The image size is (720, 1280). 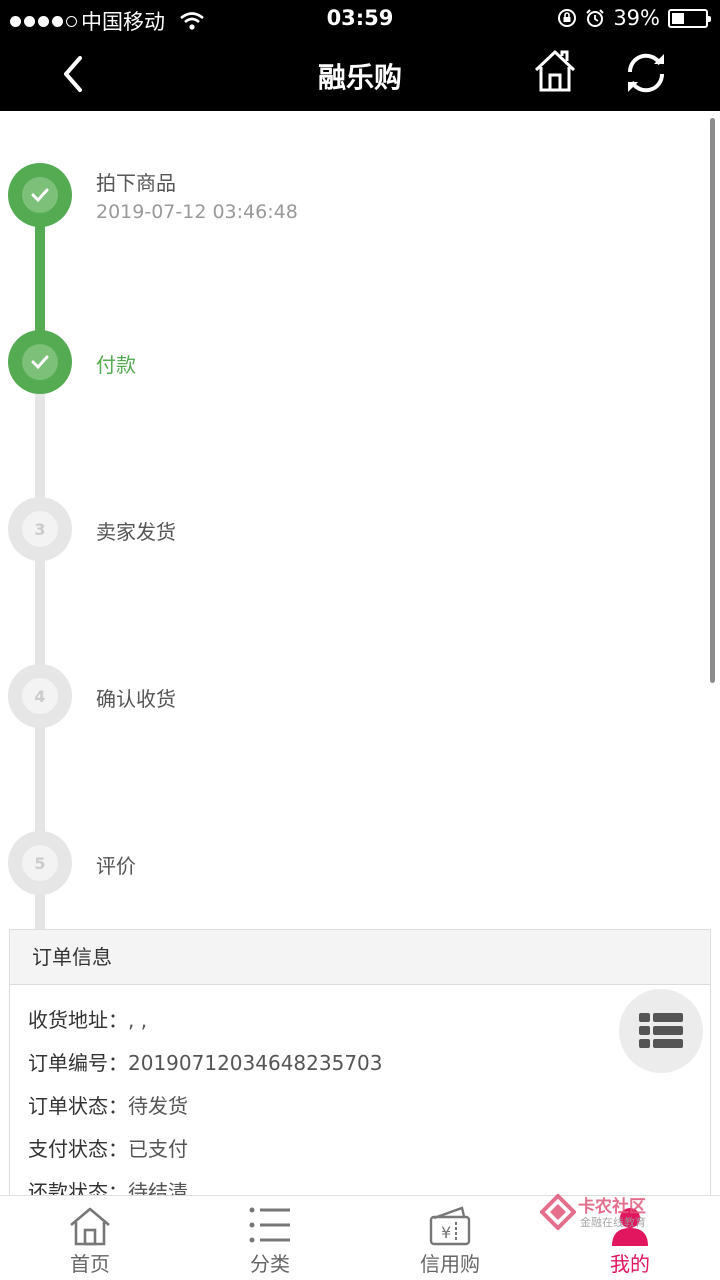 What do you see at coordinates (270, 1264) in the screenshot?
I see `tab-label: 分类` at bounding box center [270, 1264].